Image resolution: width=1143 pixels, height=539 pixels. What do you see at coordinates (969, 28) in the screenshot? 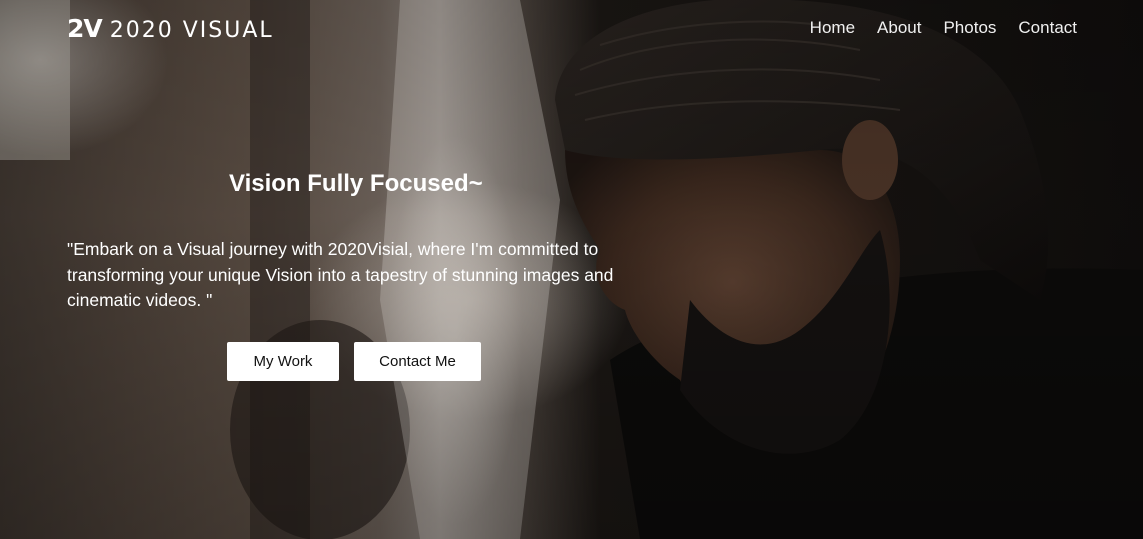
I see `nav-link-photos: Photos` at bounding box center [969, 28].